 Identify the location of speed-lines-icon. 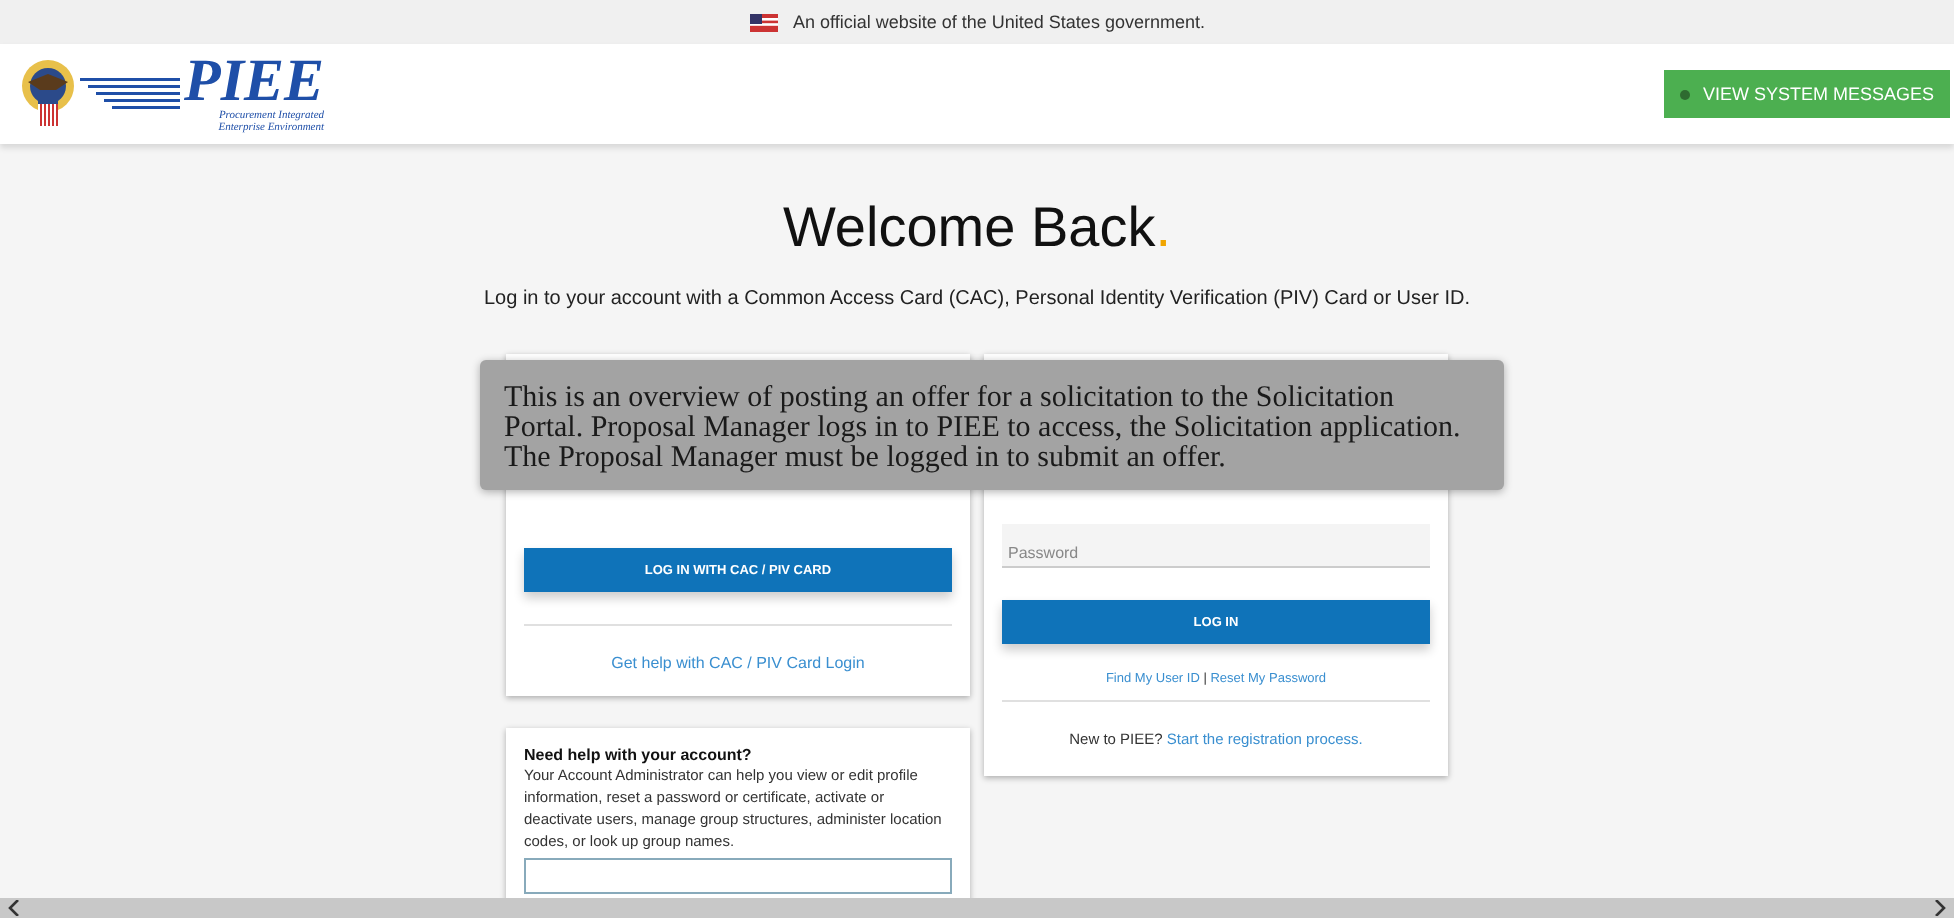
(130, 94).